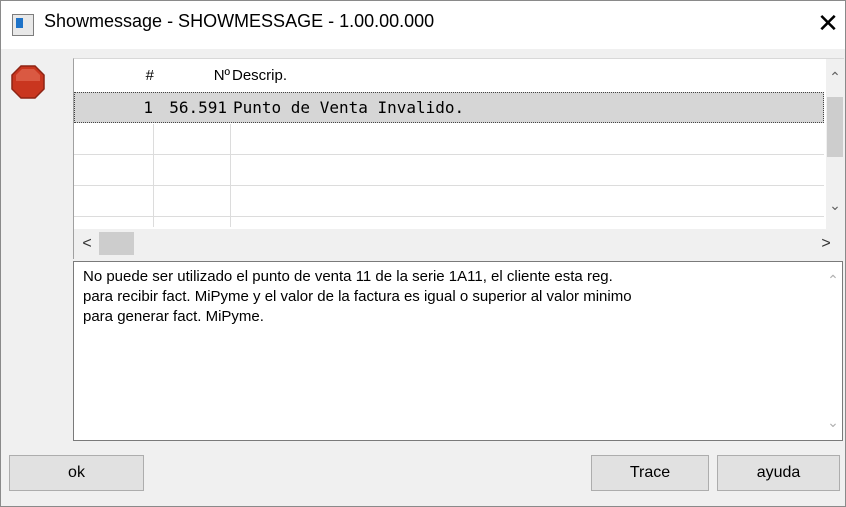  What do you see at coordinates (650, 473) in the screenshot?
I see `trace-button: Trace` at bounding box center [650, 473].